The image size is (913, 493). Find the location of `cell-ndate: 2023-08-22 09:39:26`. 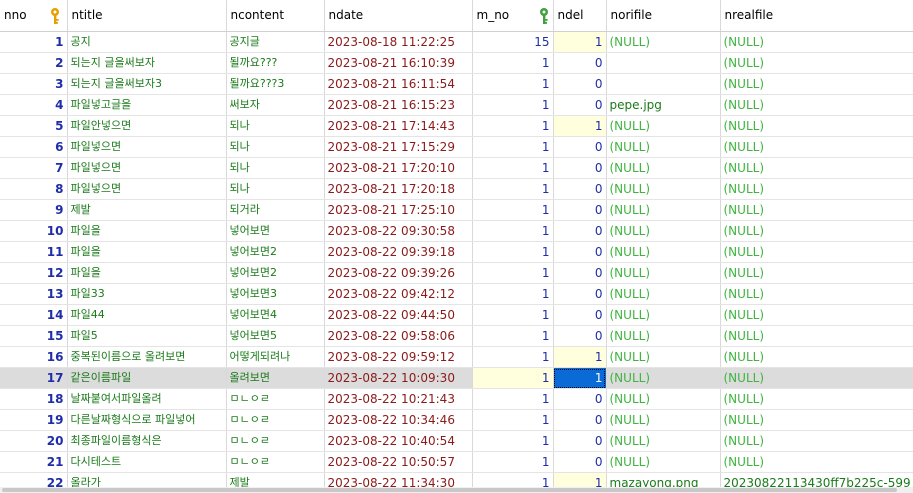

cell-ndate: 2023-08-22 09:39:26 is located at coordinates (398, 273).